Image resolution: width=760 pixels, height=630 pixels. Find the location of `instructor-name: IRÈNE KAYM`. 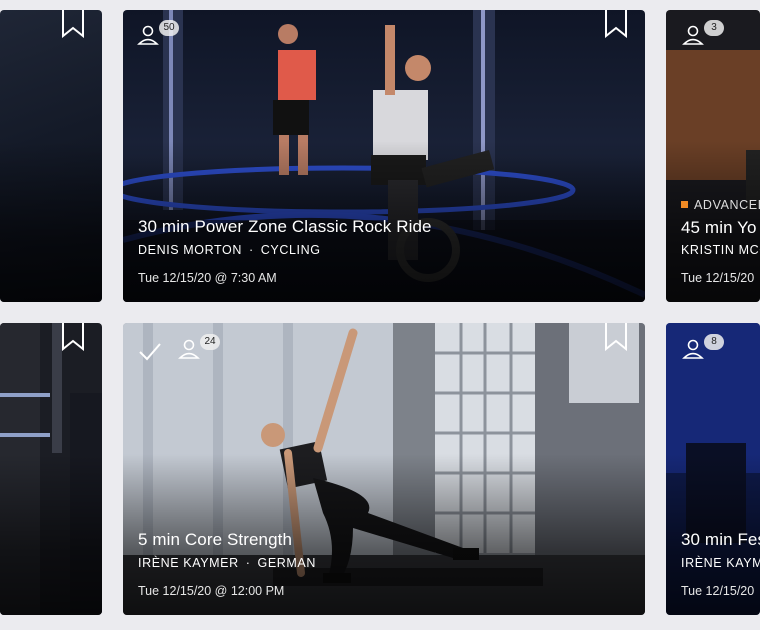

instructor-name: IRÈNE KAYM is located at coordinates (720, 563).